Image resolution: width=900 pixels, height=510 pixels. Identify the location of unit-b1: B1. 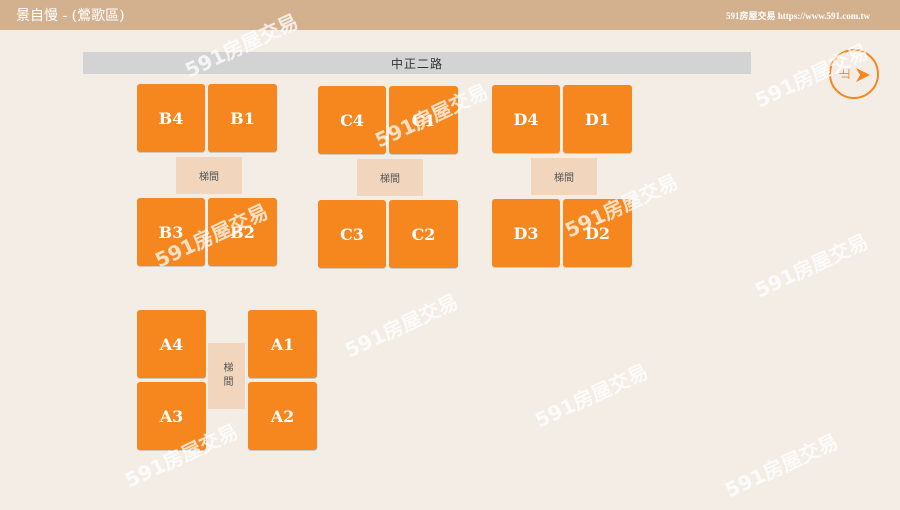
(242, 118).